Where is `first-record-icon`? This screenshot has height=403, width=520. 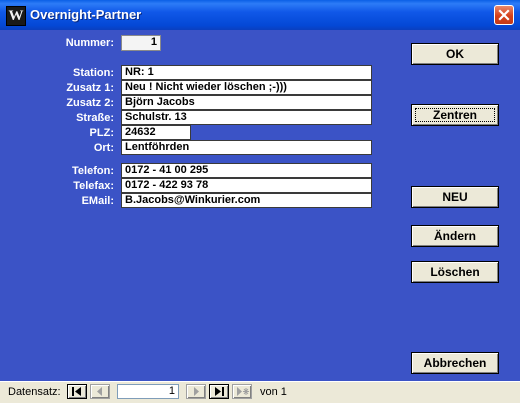 first-record-icon is located at coordinates (76, 391).